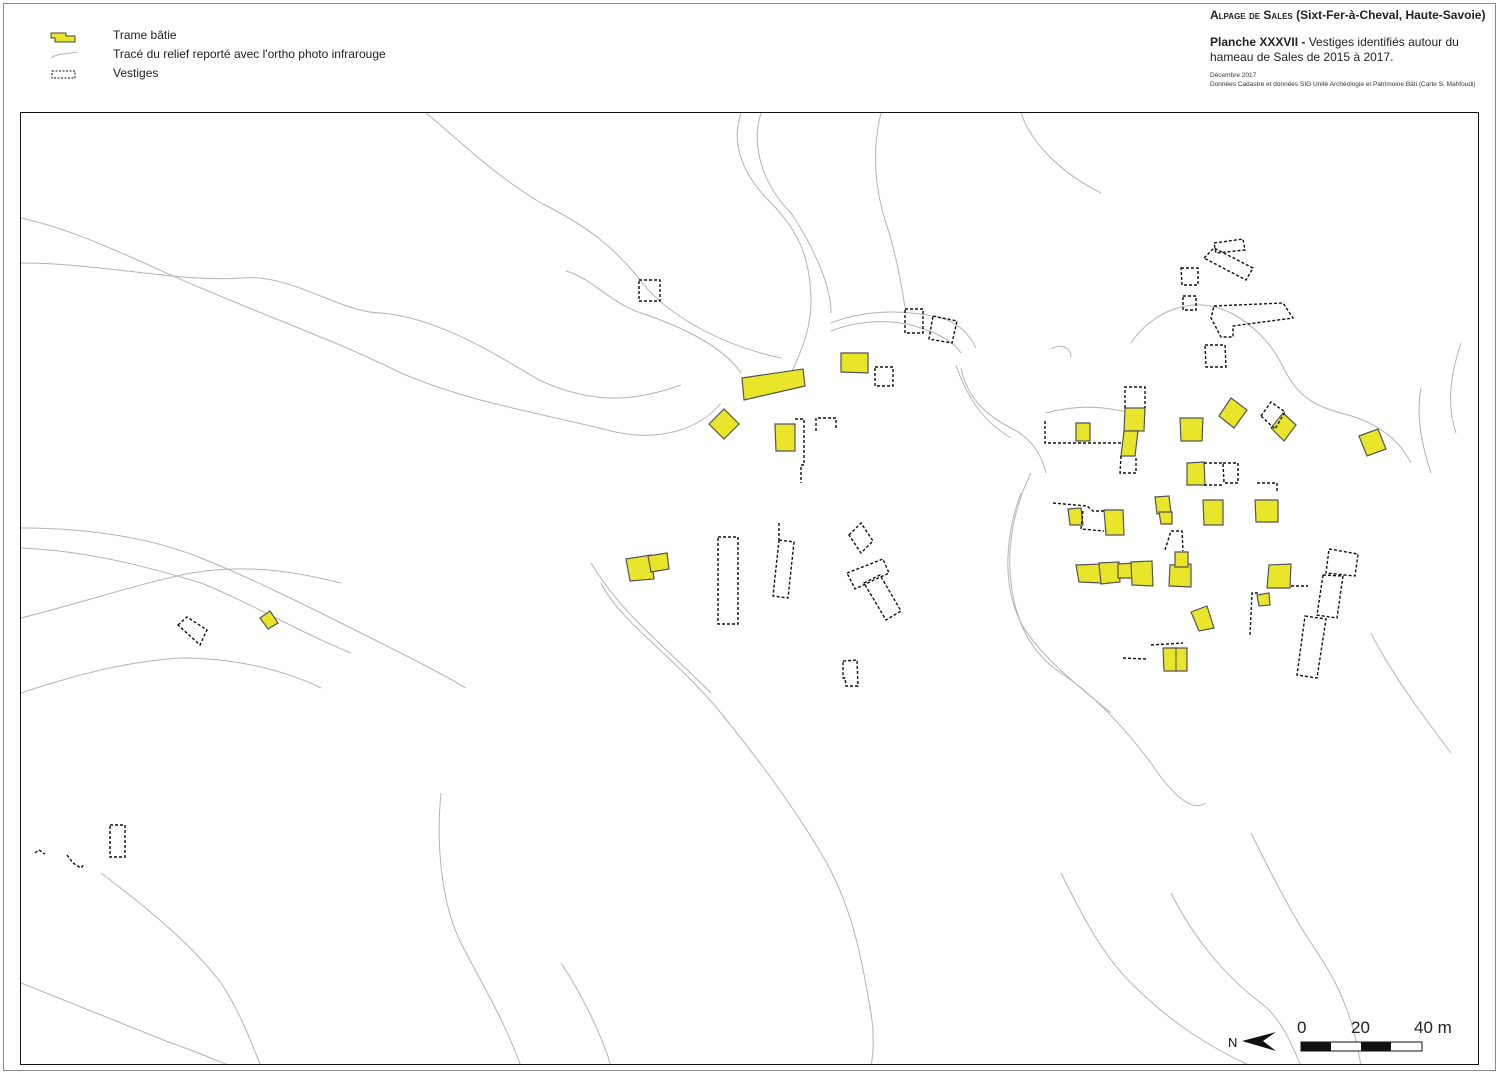 This screenshot has width=1500, height=1075. I want to click on vestige-swatch-icon, so click(63, 74).